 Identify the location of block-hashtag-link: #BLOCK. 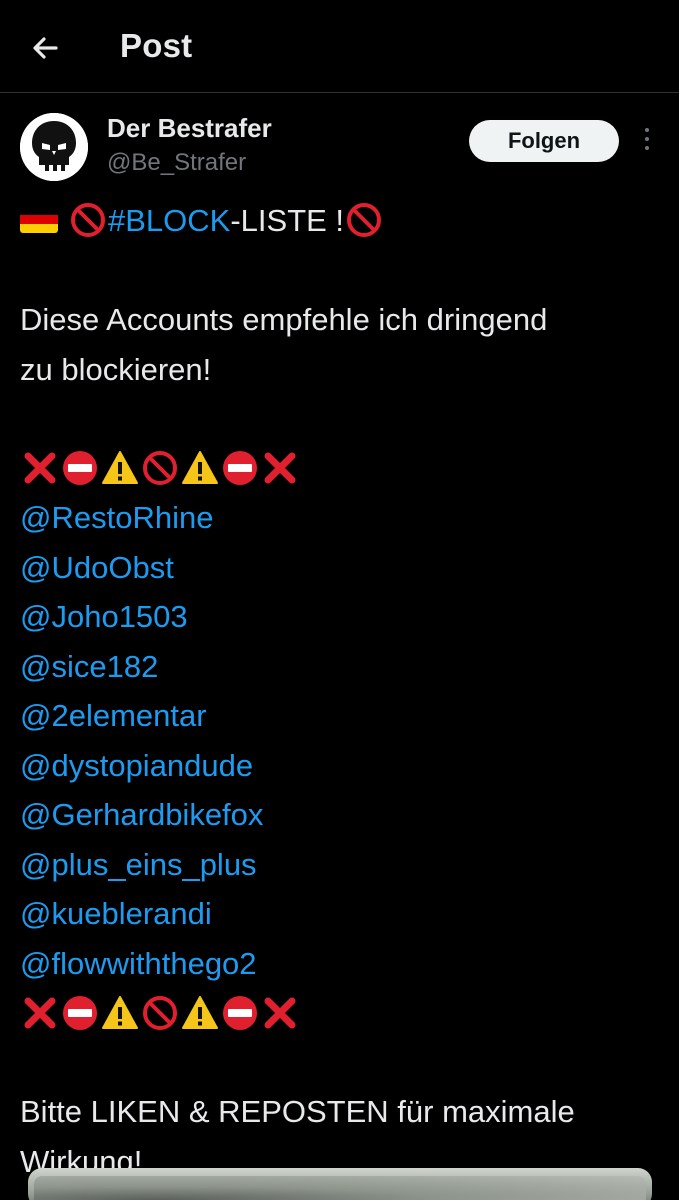
(169, 220).